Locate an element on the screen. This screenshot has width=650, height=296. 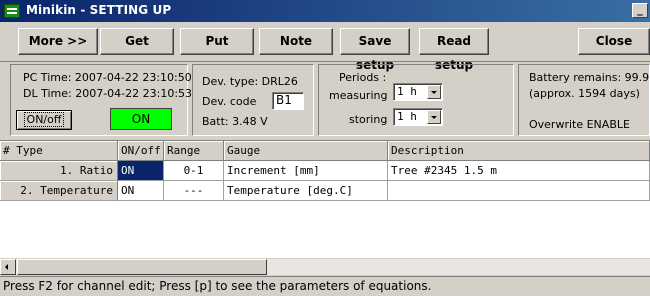
cell-range: 0-1 is located at coordinates (194, 171).